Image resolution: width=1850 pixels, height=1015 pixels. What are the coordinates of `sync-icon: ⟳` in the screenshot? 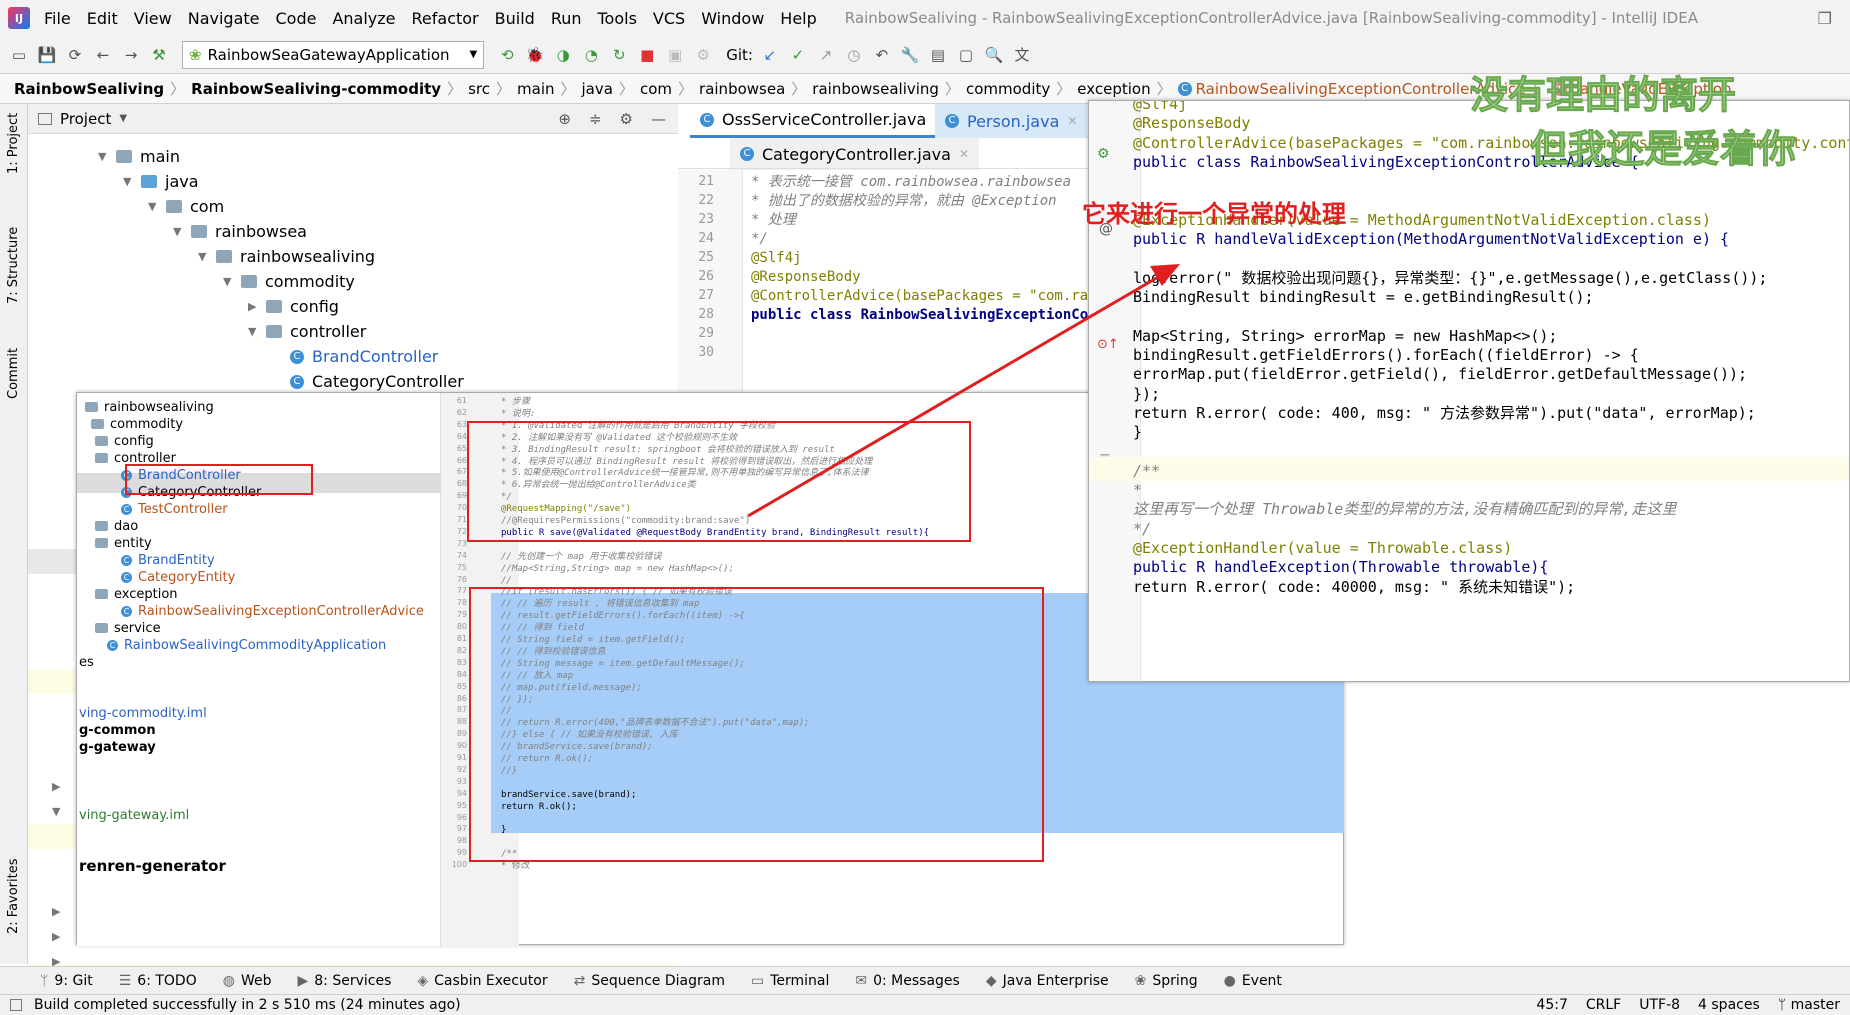 It's located at (75, 55).